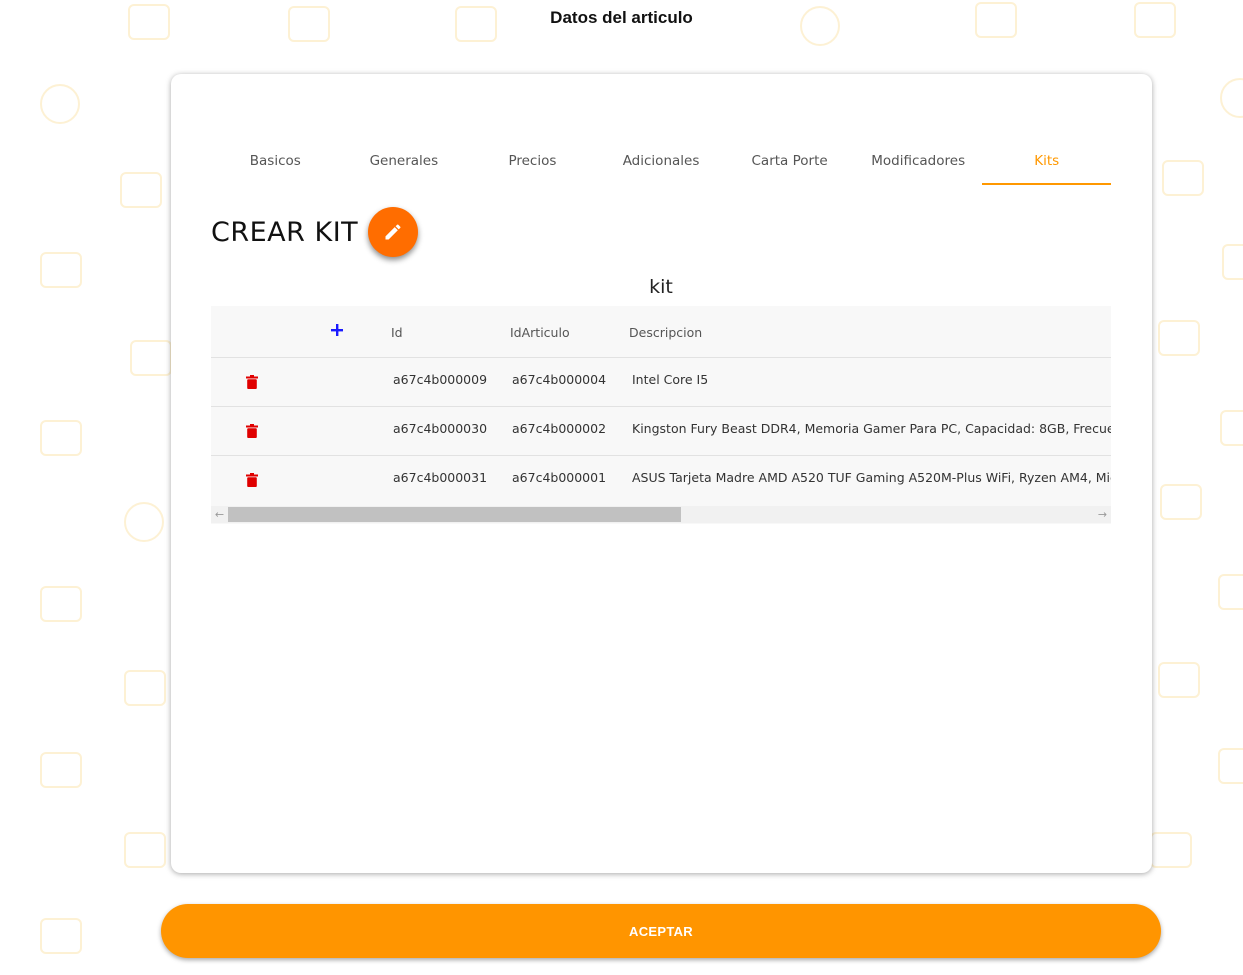 The width and height of the screenshot is (1243, 975). Describe the element at coordinates (454, 514) in the screenshot. I see `scrollbar-thumb` at that location.